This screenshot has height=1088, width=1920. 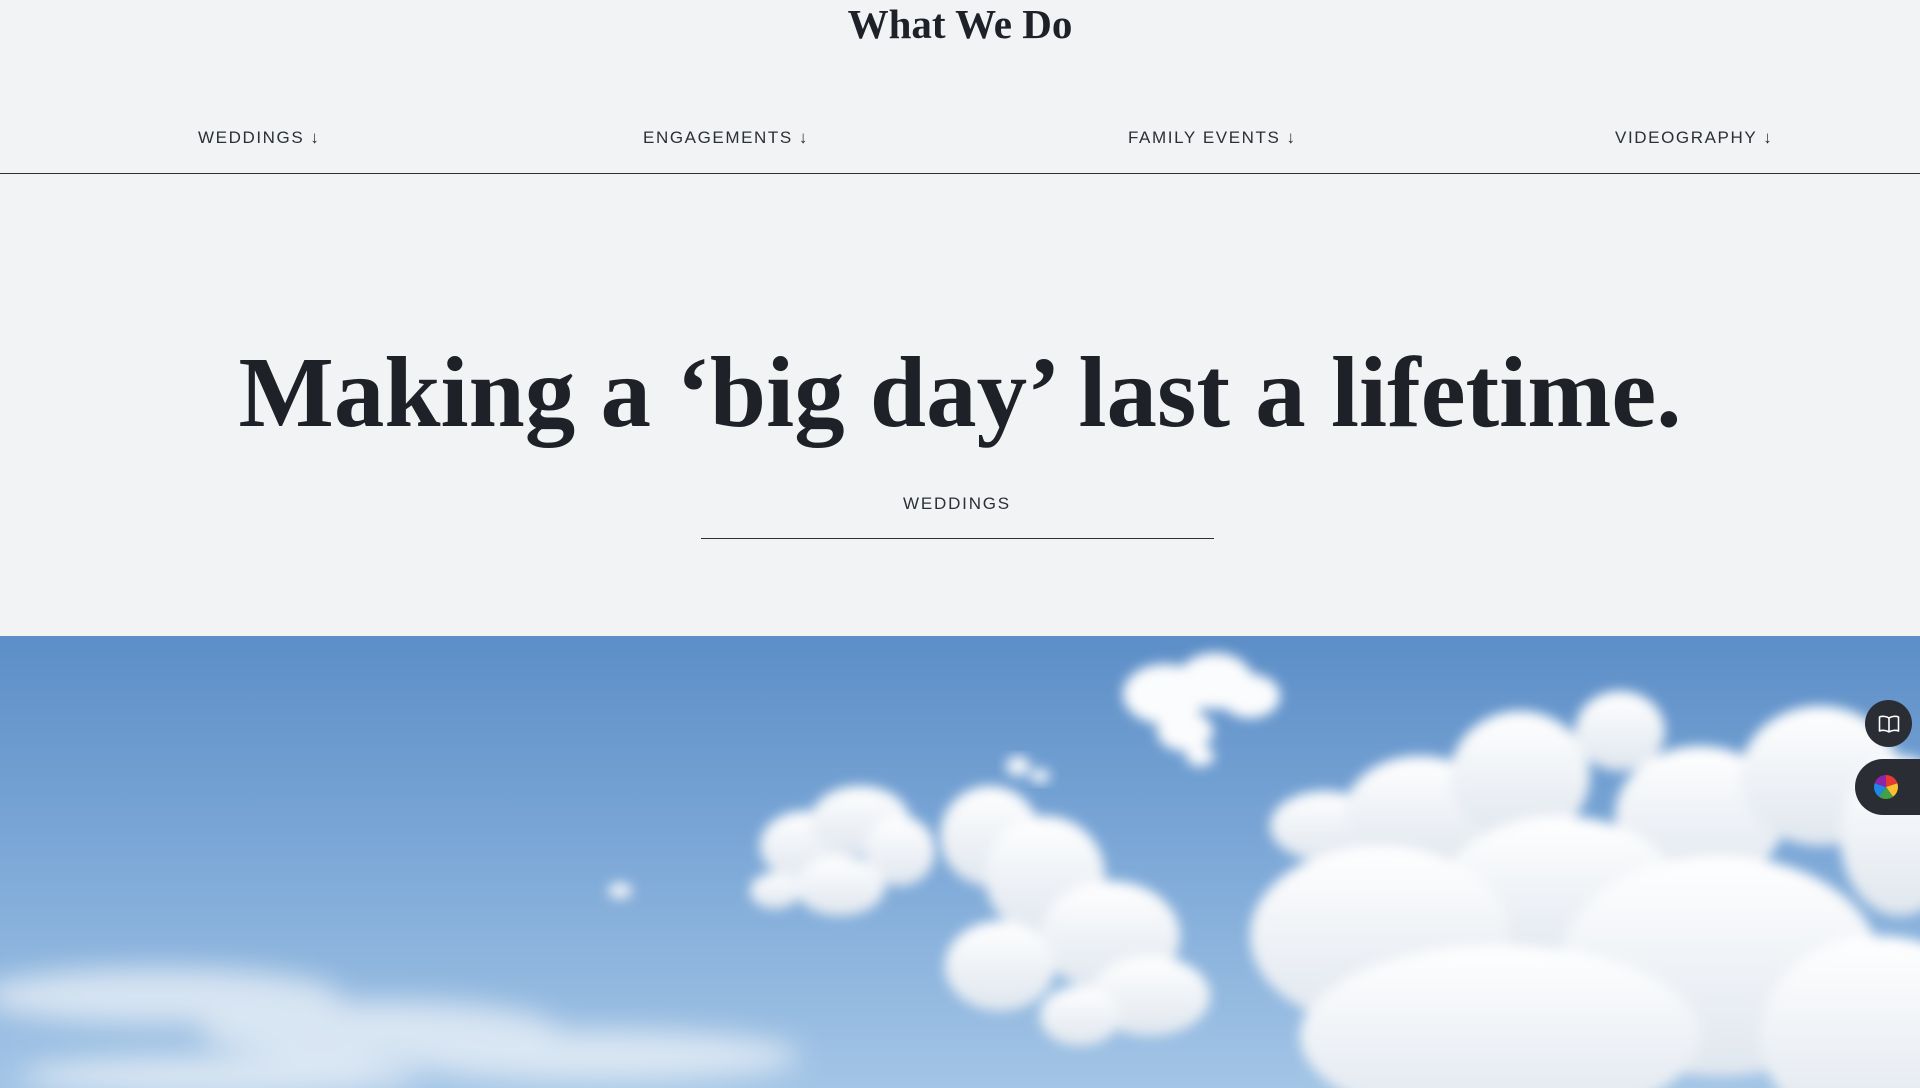 What do you see at coordinates (1686, 137) in the screenshot?
I see `nav-item-label: VIDEOGRAPHY` at bounding box center [1686, 137].